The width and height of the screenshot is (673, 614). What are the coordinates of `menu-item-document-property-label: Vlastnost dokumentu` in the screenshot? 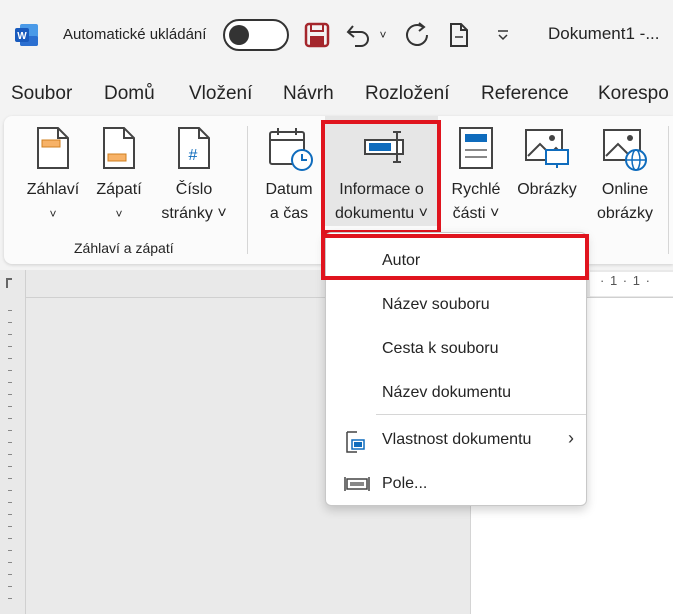 It's located at (457, 439).